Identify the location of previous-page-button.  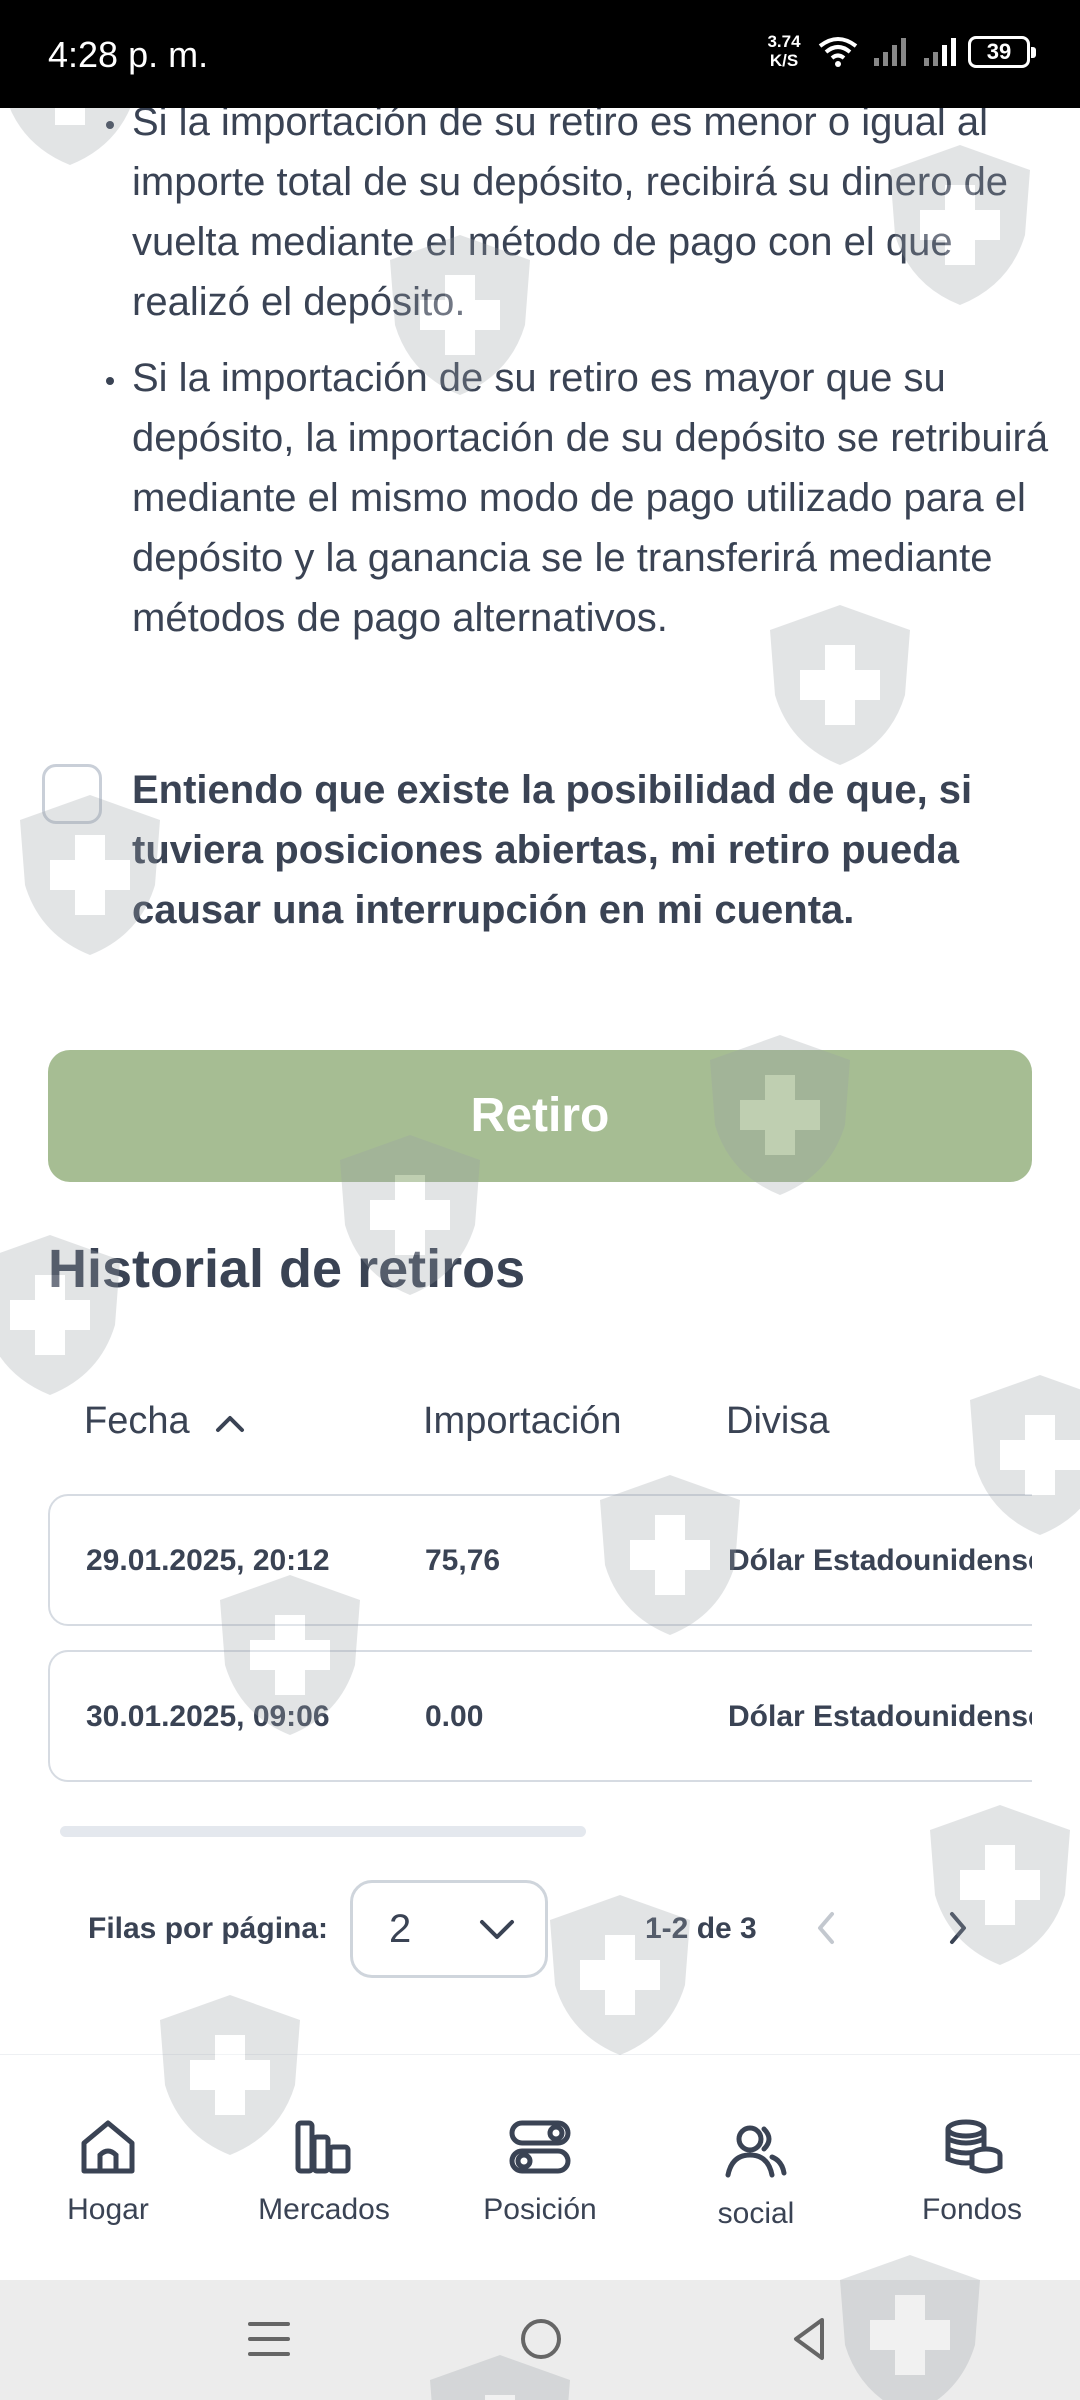
(826, 1928).